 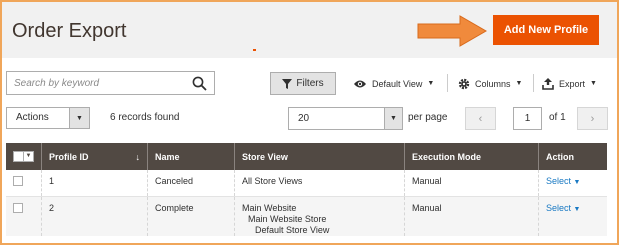 I want to click on export-dropdown: Export ▼, so click(x=569, y=83).